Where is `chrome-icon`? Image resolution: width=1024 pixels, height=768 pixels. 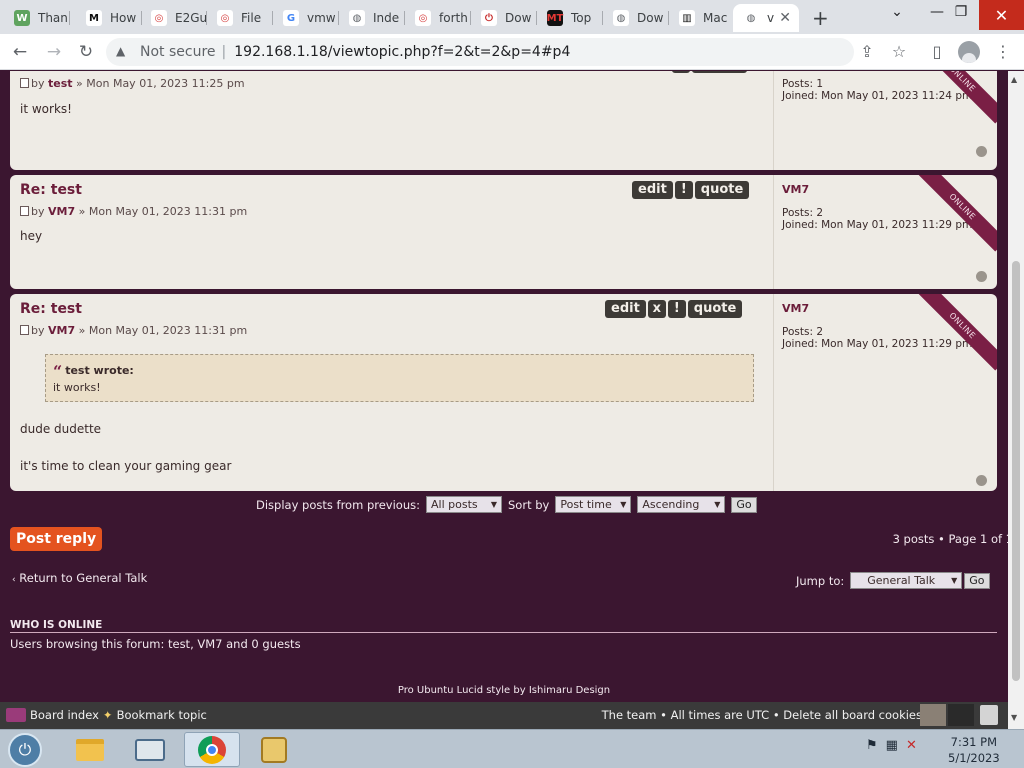
chrome-icon is located at coordinates (212, 749).